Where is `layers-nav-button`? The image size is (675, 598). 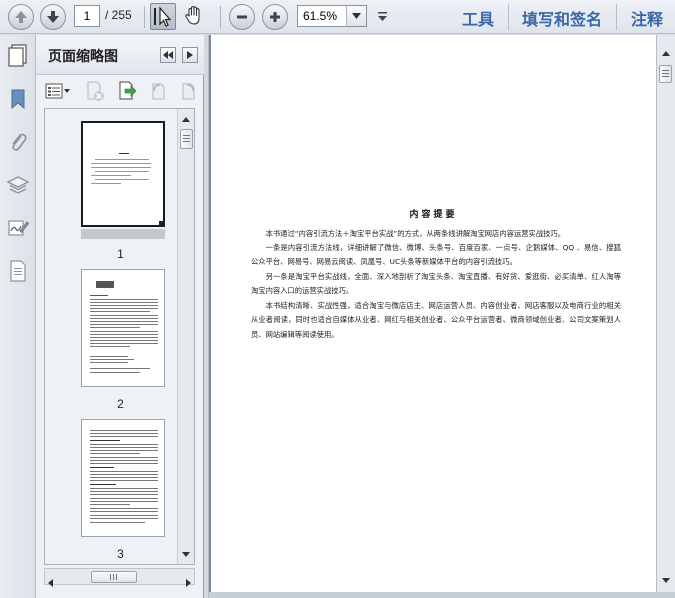
layers-nav-button is located at coordinates (18, 185).